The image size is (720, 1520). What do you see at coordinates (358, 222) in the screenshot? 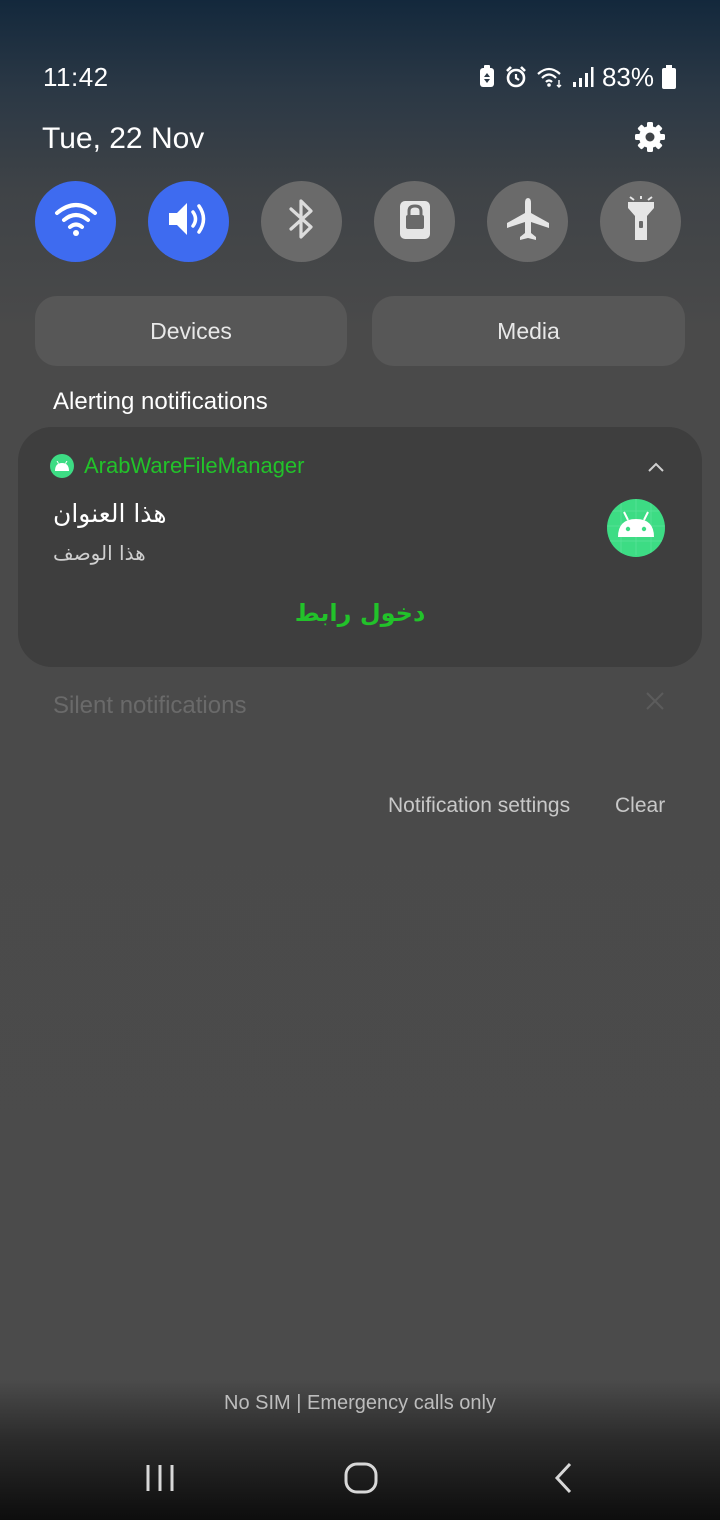
I see `quick-settings-row` at bounding box center [358, 222].